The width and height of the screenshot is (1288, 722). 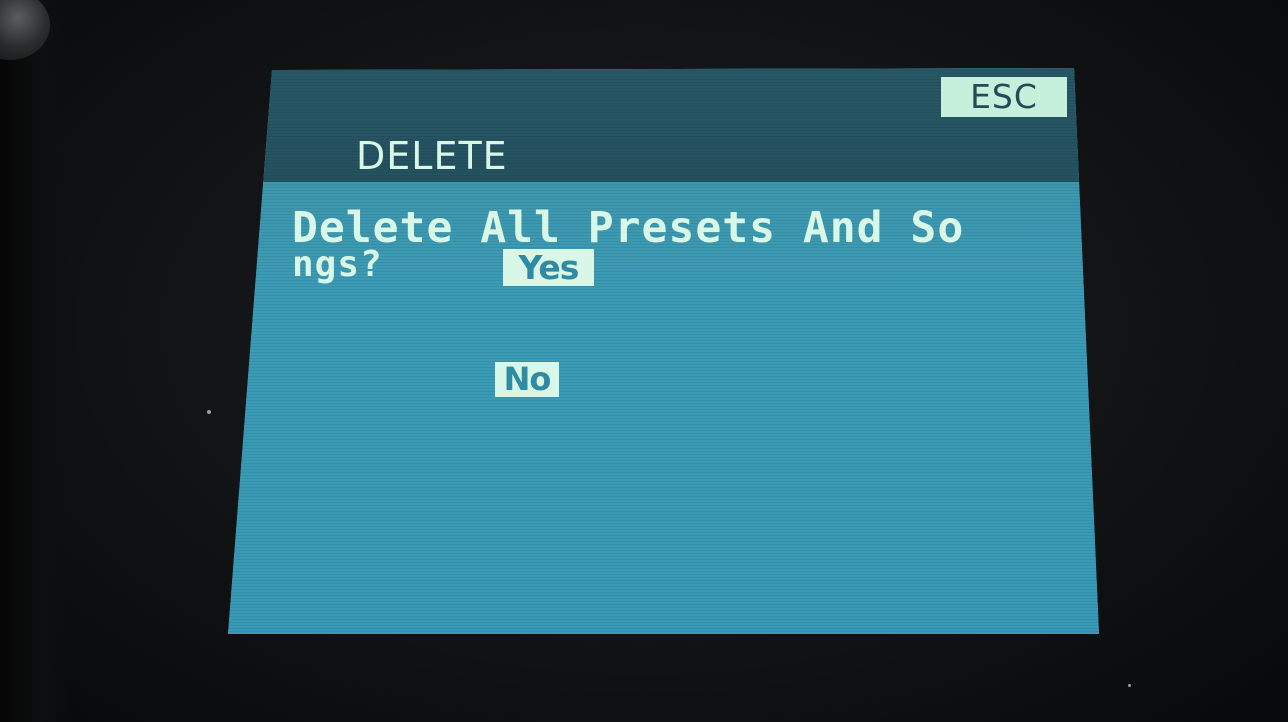 I want to click on delete-prompt: Delete All Presets And So ngs?, so click(x=687, y=246).